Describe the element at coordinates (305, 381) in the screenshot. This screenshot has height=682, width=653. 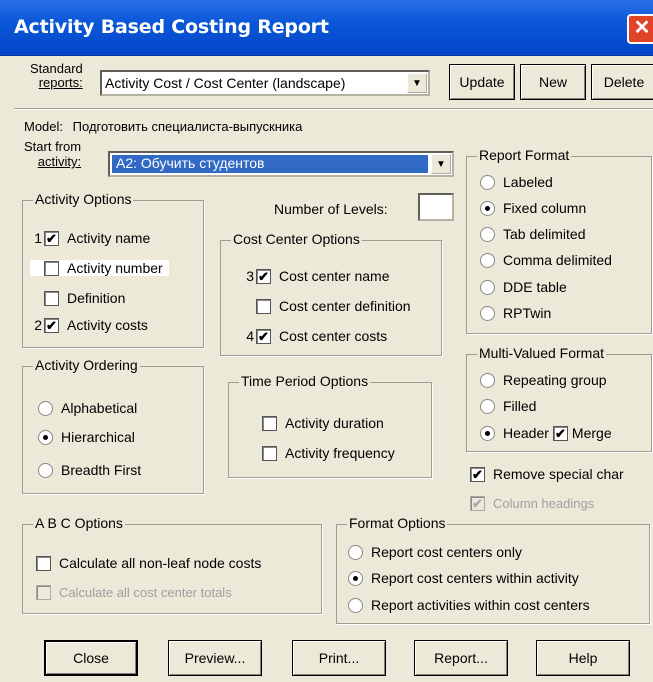
I see `time-period-options-title: Time Period Options` at that location.